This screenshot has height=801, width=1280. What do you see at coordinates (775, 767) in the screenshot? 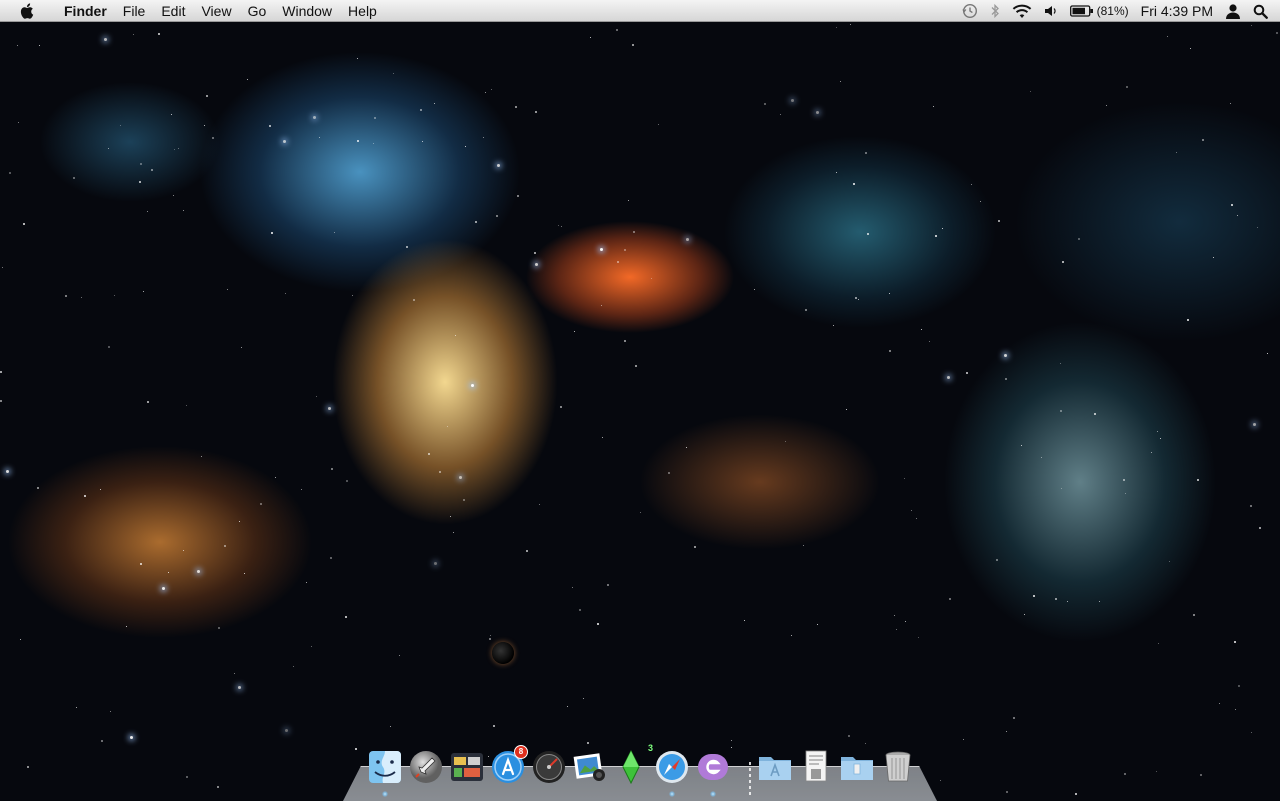
I see `dock-applications-folder` at bounding box center [775, 767].